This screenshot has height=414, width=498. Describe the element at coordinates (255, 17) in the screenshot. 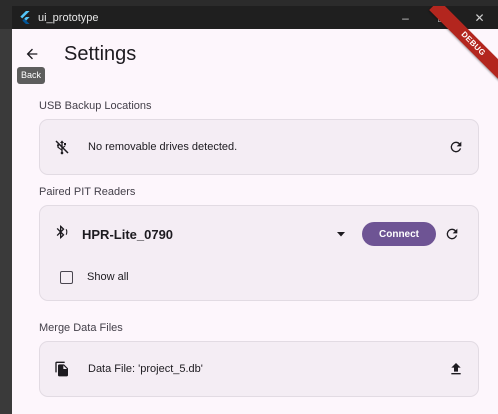

I see `window-titlebar: ui_prototype – ☐ ✕` at that location.